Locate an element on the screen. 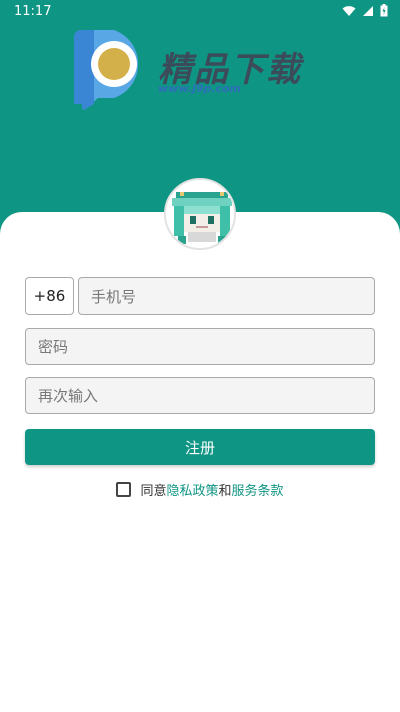 This screenshot has height=712, width=400. status-bar: 11:17 is located at coordinates (200, 12).